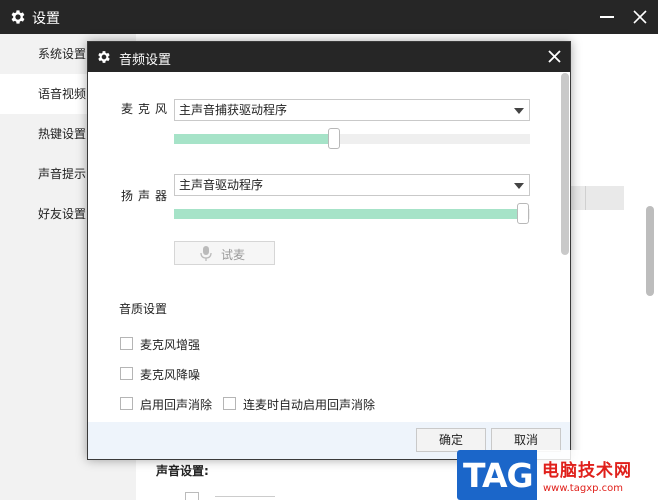  I want to click on speaker-device-value: 主声音驱动程序, so click(221, 185).